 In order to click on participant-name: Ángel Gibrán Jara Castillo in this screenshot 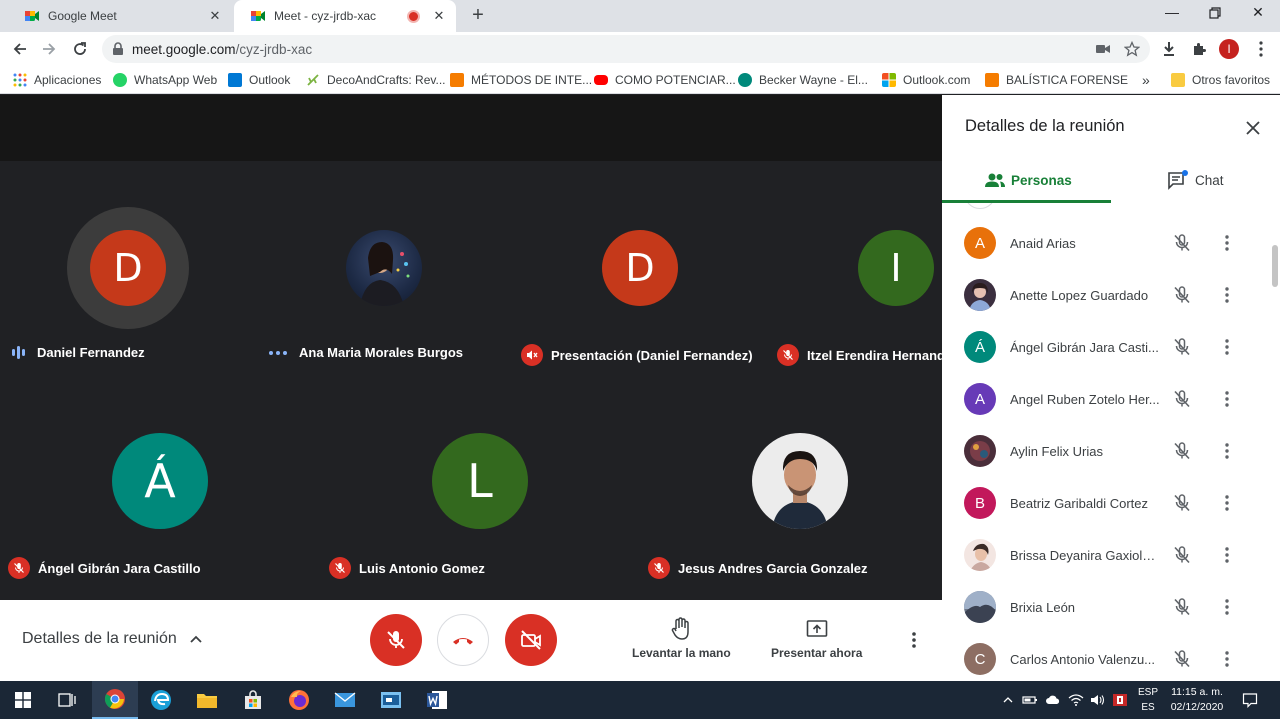, I will do `click(104, 568)`.